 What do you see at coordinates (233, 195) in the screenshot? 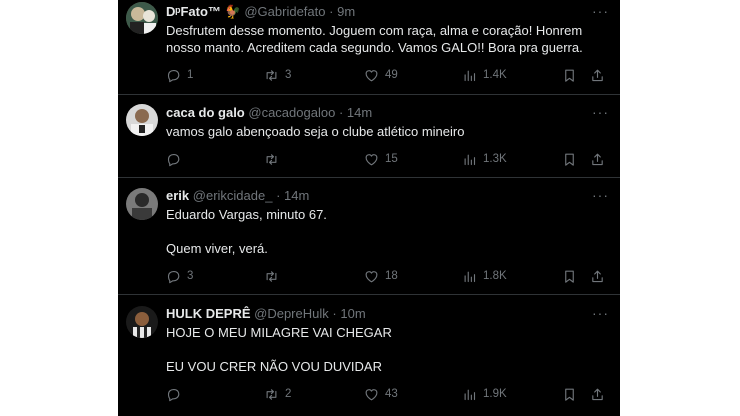
I see `handle: @erikcidade_` at bounding box center [233, 195].